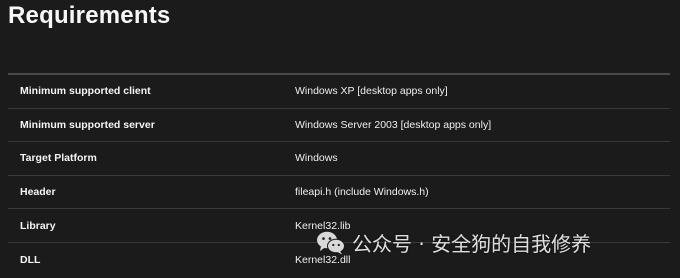 The image size is (680, 278). I want to click on row-key: DLL, so click(30, 259).